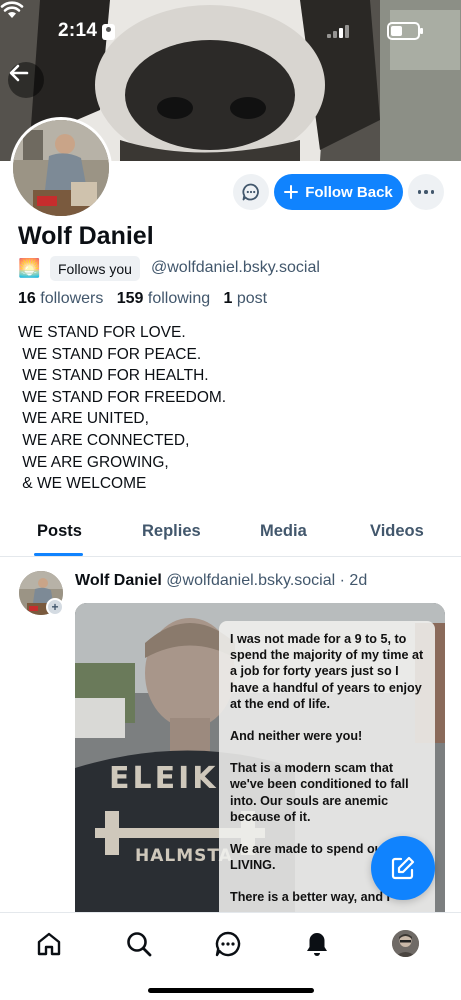 The height and width of the screenshot is (1000, 461). I want to click on search-icon, so click(139, 944).